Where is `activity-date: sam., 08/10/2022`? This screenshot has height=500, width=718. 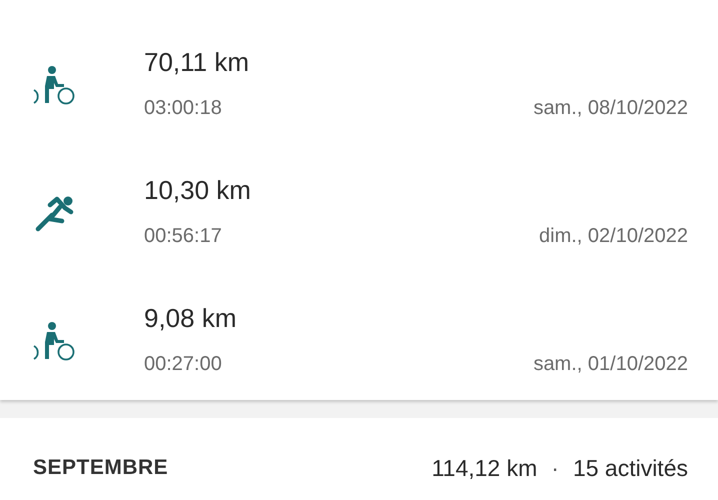
activity-date: sam., 08/10/2022 is located at coordinates (610, 108).